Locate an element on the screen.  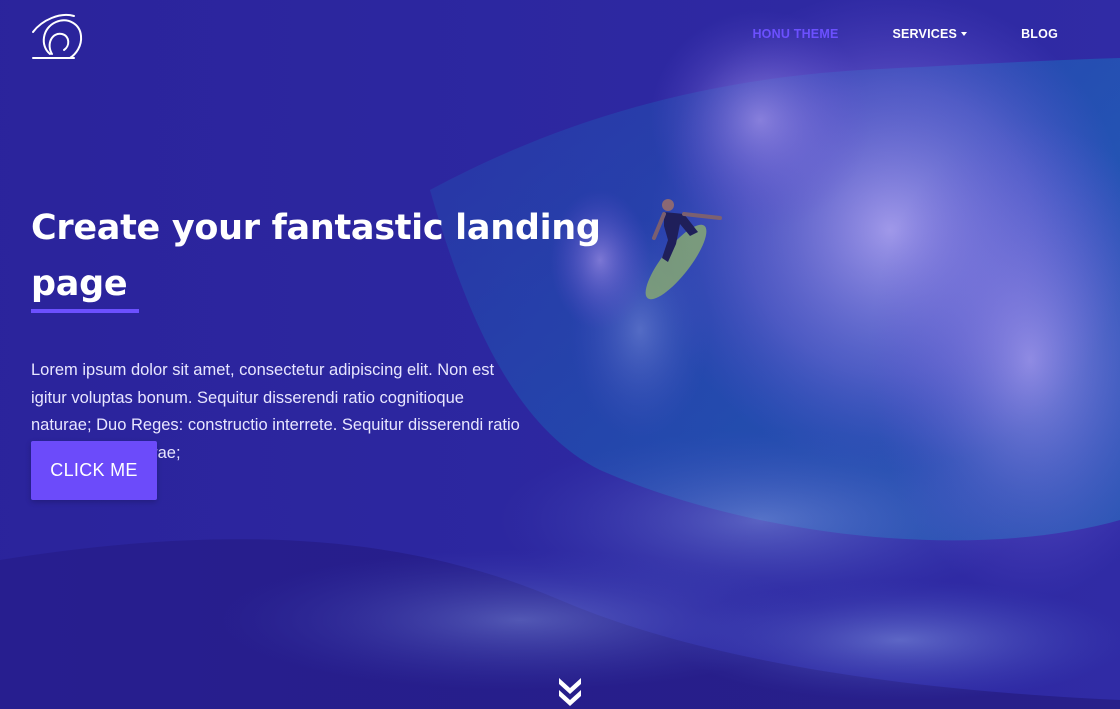
nav-item-honu-theme: HONU THEME is located at coordinates (795, 34).